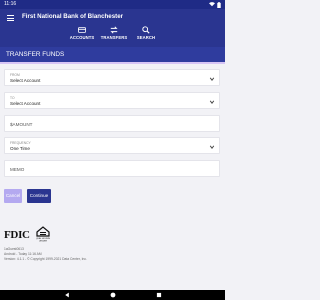  Describe the element at coordinates (43, 234) in the screenshot. I see `equal-housing-lender-icon: EQUAL HOUSING LENDER` at that location.